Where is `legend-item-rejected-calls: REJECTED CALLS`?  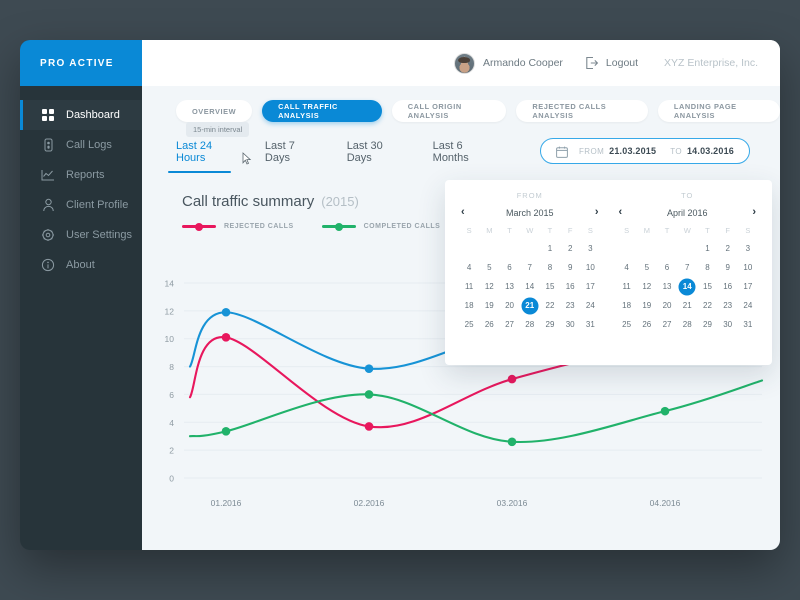 legend-item-rejected-calls: REJECTED CALLS is located at coordinates (238, 226).